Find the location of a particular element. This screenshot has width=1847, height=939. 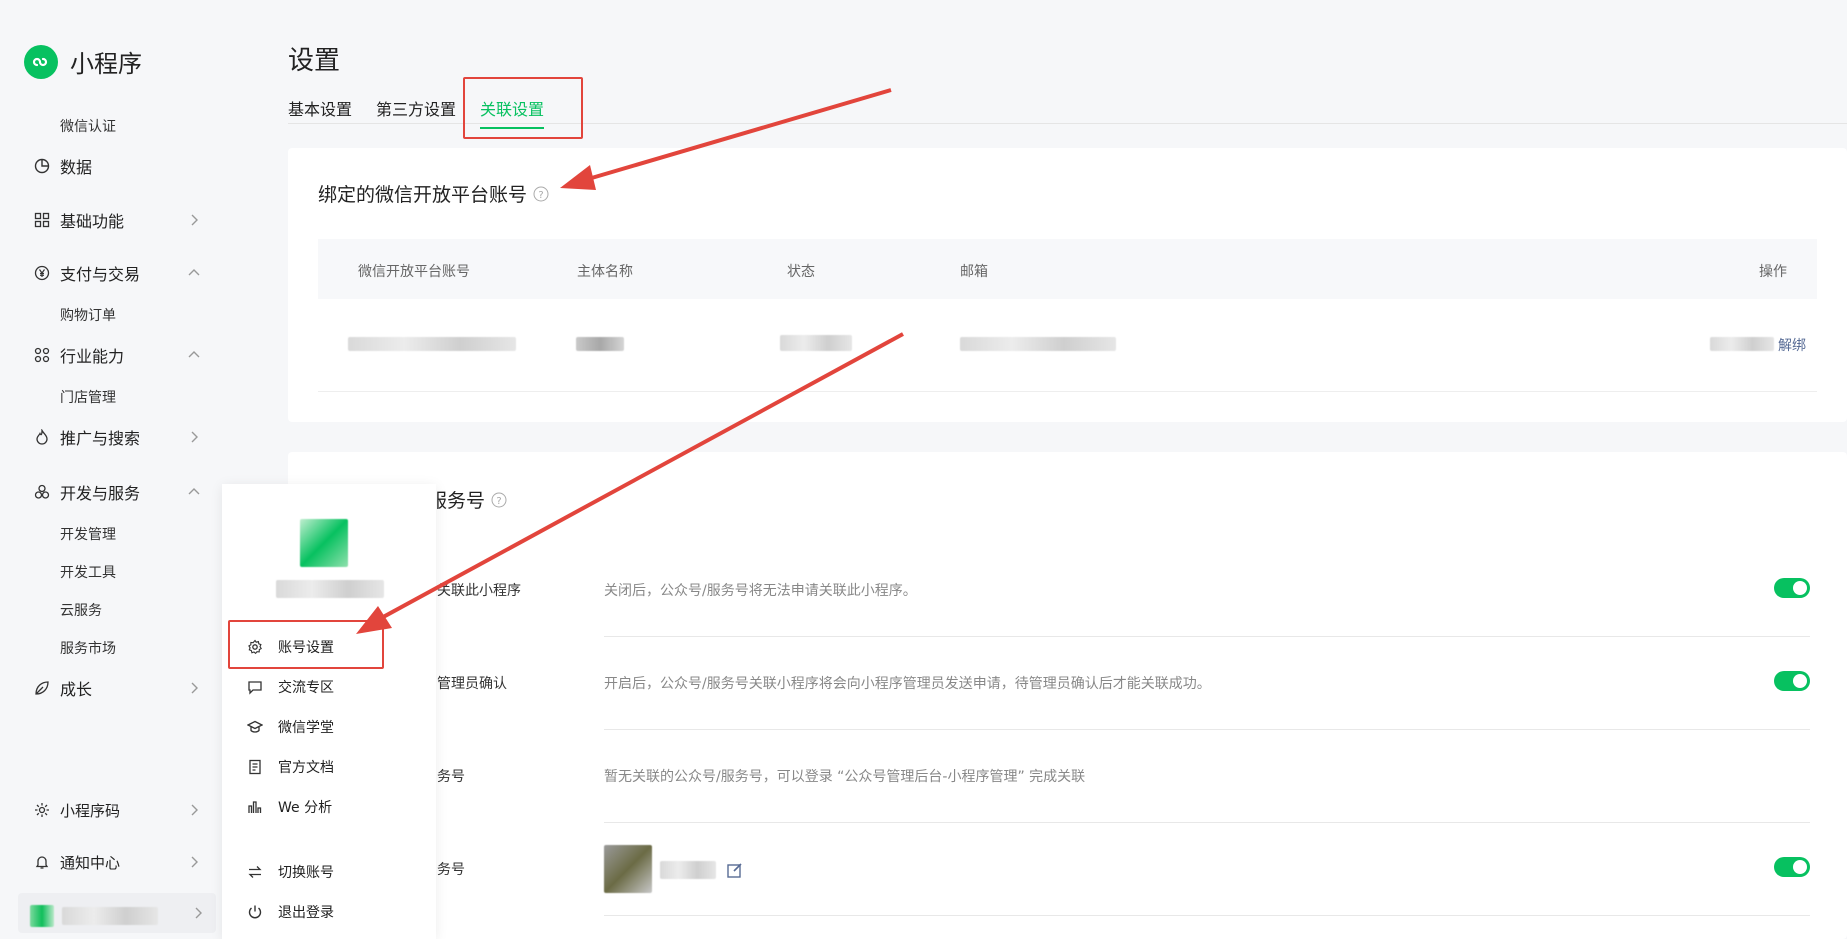

sidebar-item-label: 行业能力 is located at coordinates (92, 356).